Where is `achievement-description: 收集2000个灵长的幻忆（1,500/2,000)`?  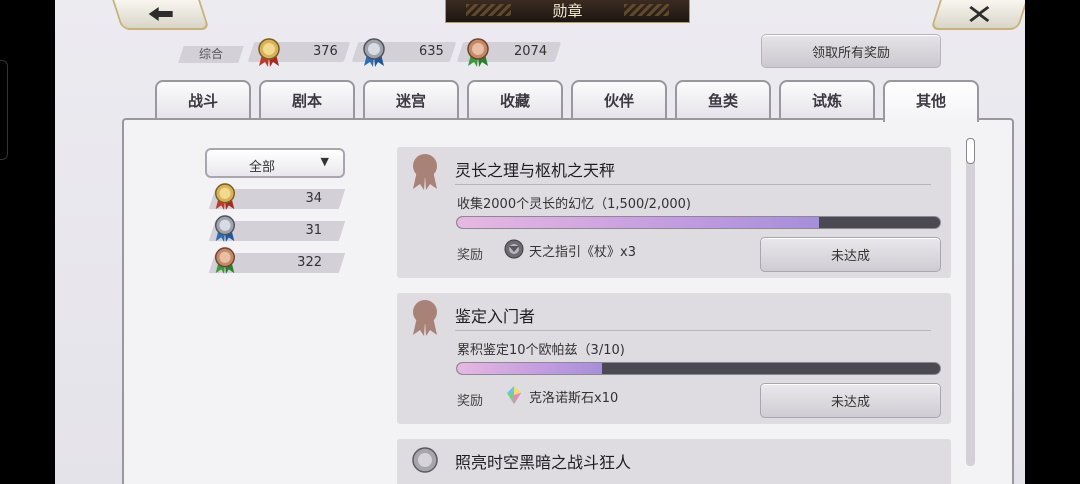
achievement-description: 收集2000个灵长的幻忆（1,500/2,000) is located at coordinates (574, 204).